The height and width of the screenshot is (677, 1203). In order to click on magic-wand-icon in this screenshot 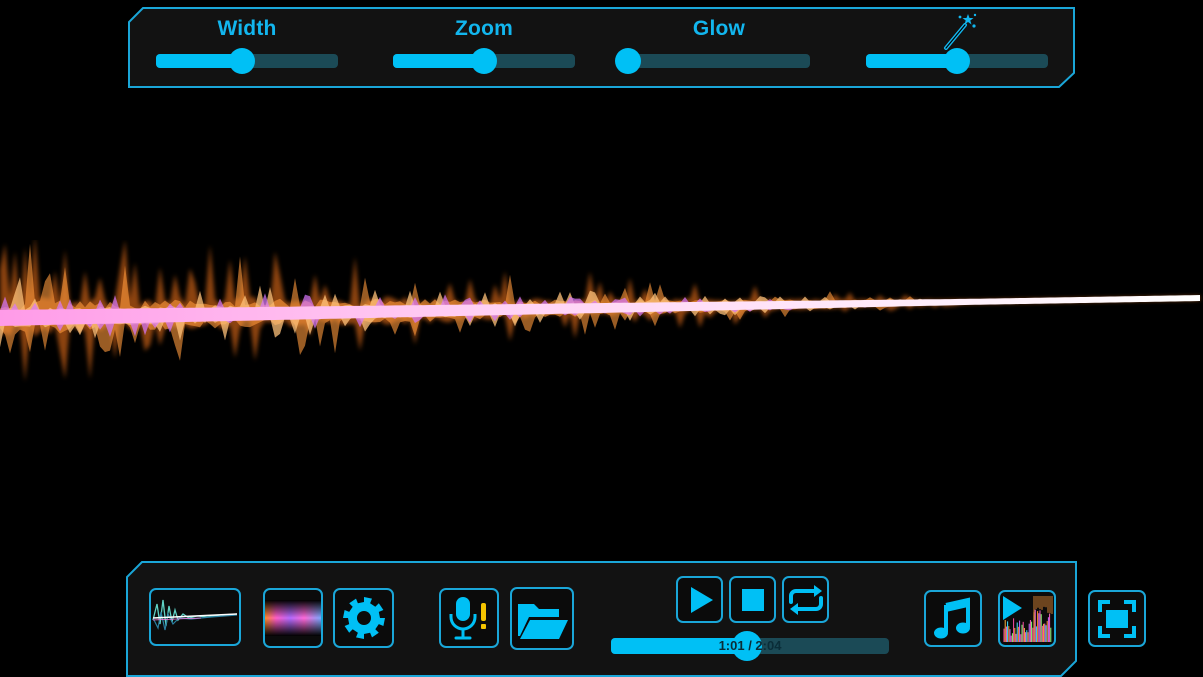, I will do `click(960, 31)`.